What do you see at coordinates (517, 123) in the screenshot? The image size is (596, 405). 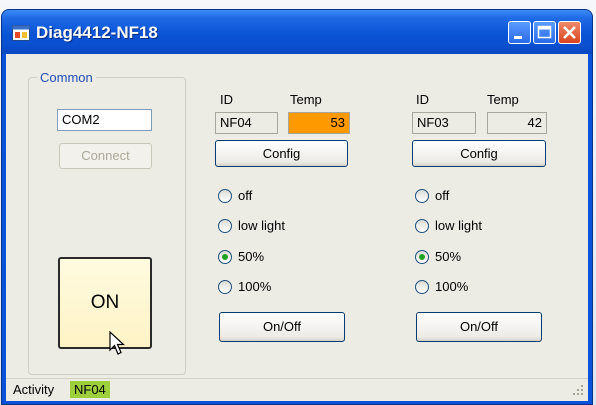 I see `device2-temp-field: 42` at bounding box center [517, 123].